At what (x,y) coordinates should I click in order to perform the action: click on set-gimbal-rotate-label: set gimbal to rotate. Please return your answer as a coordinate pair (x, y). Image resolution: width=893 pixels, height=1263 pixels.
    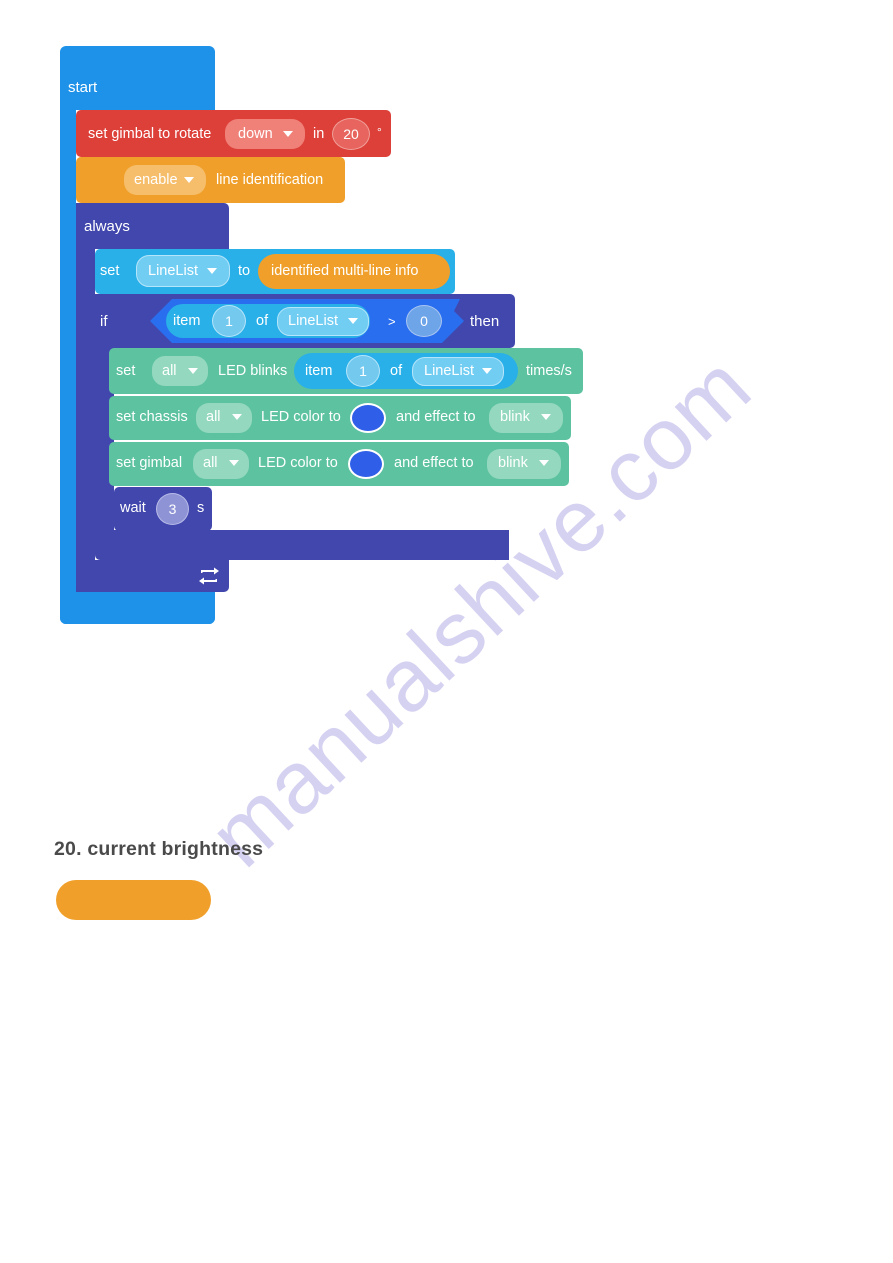
    Looking at the image, I should click on (150, 134).